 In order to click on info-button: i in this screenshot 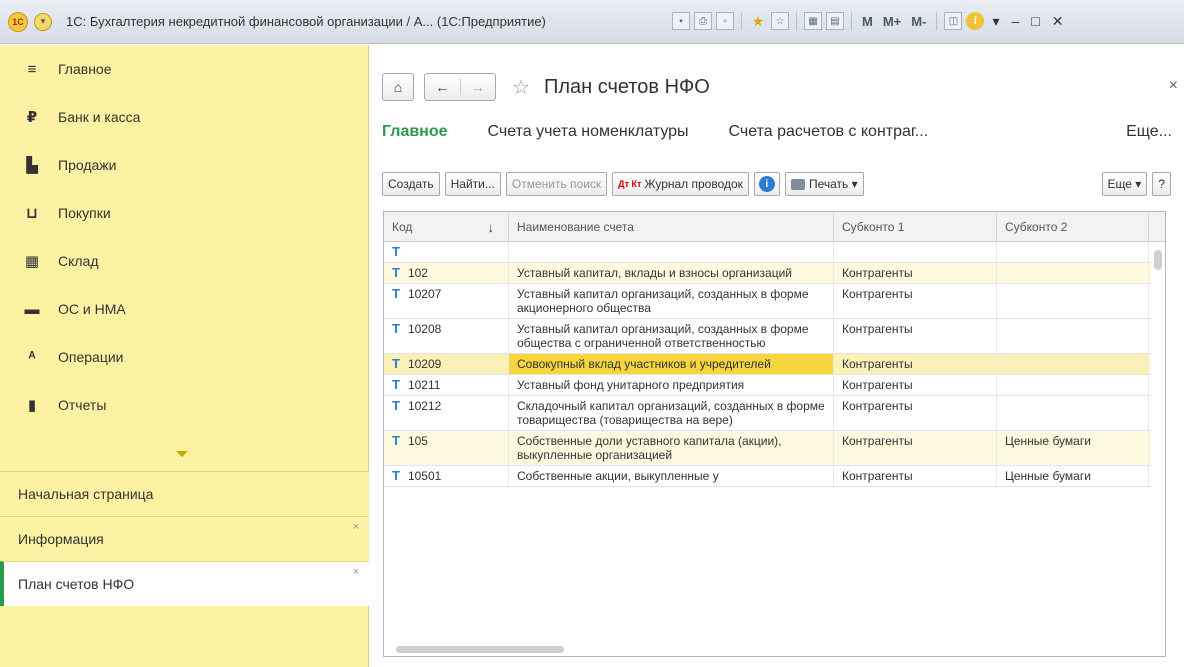, I will do `click(766, 184)`.